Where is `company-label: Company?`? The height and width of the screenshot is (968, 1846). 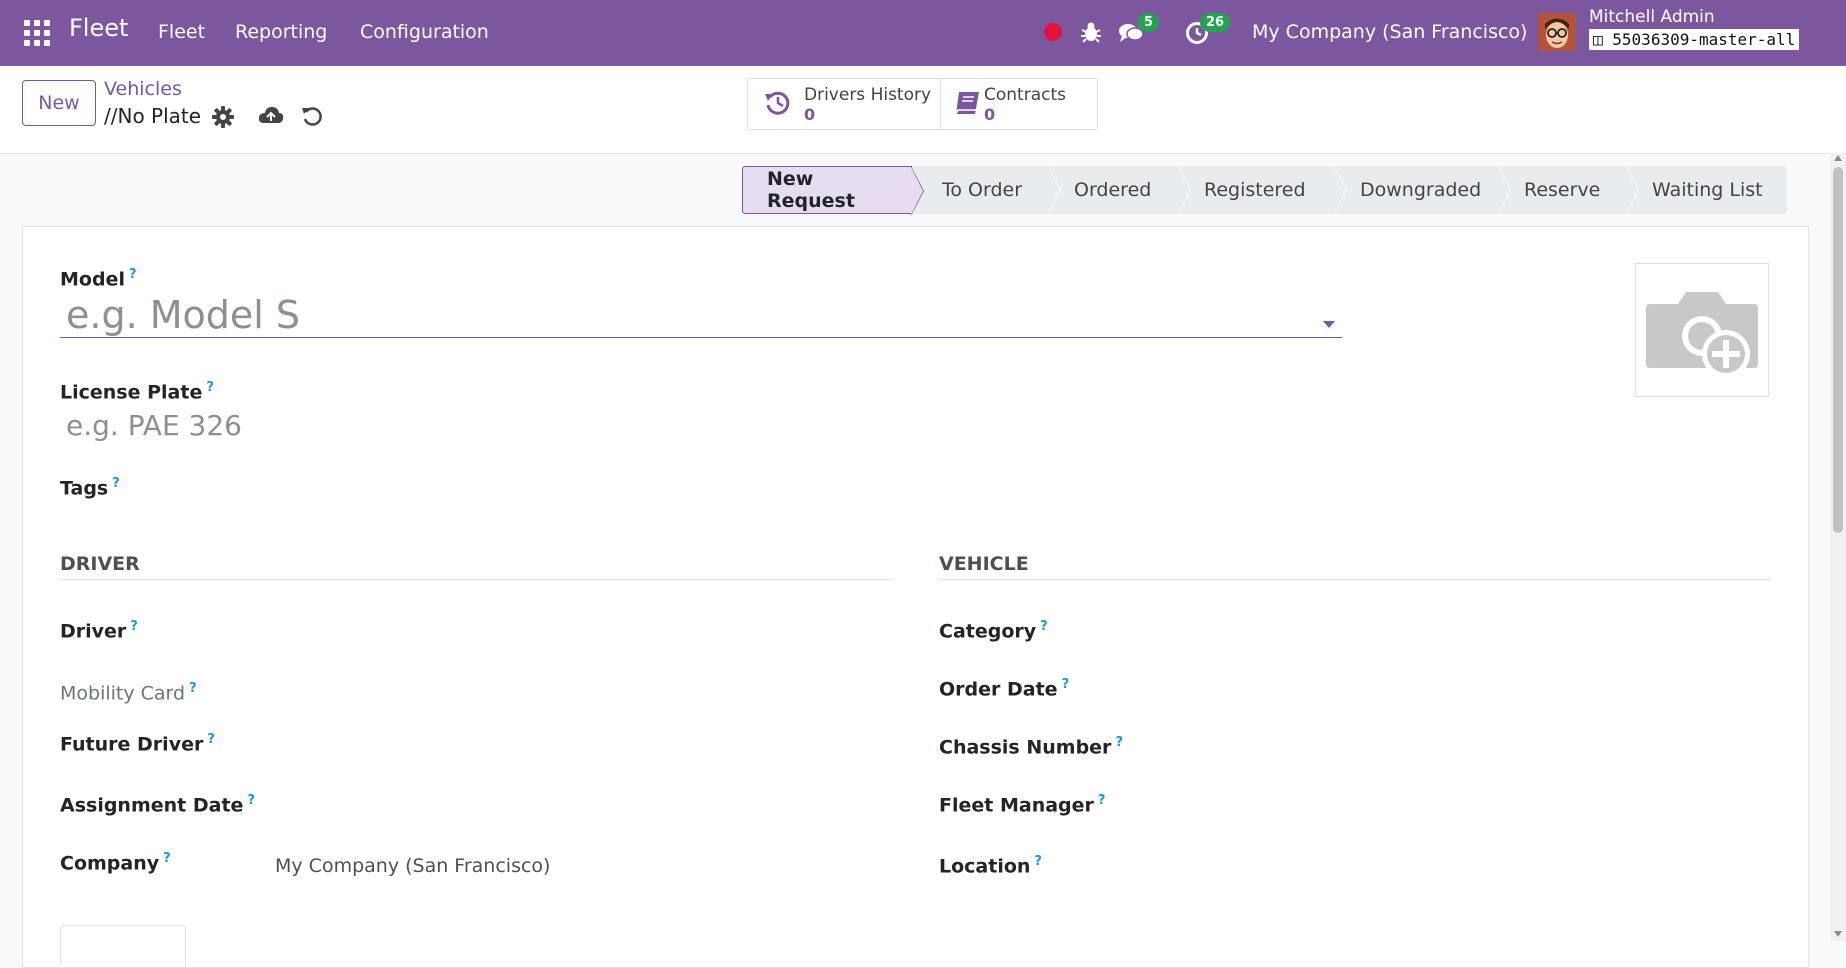
company-label: Company? is located at coordinates (115, 863).